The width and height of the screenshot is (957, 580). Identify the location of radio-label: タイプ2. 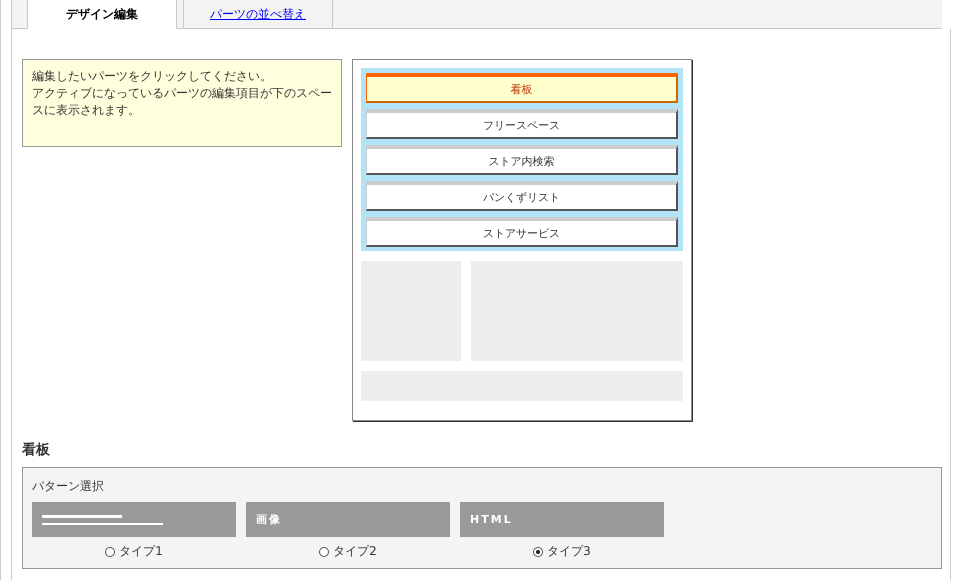
(355, 551).